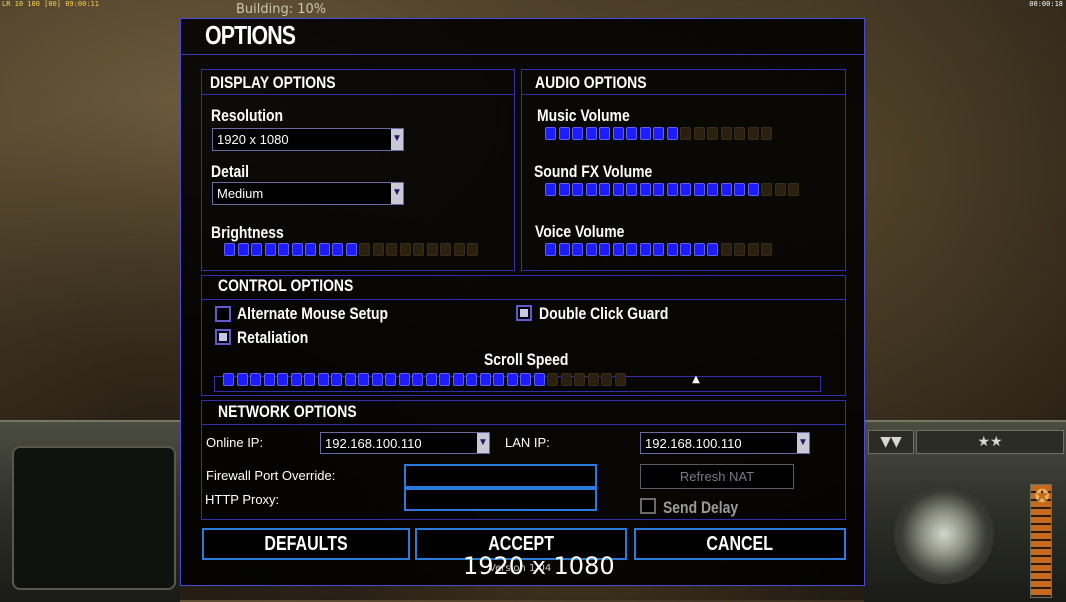  Describe the element at coordinates (306, 544) in the screenshot. I see `defaults-button: DEFAULTS` at that location.